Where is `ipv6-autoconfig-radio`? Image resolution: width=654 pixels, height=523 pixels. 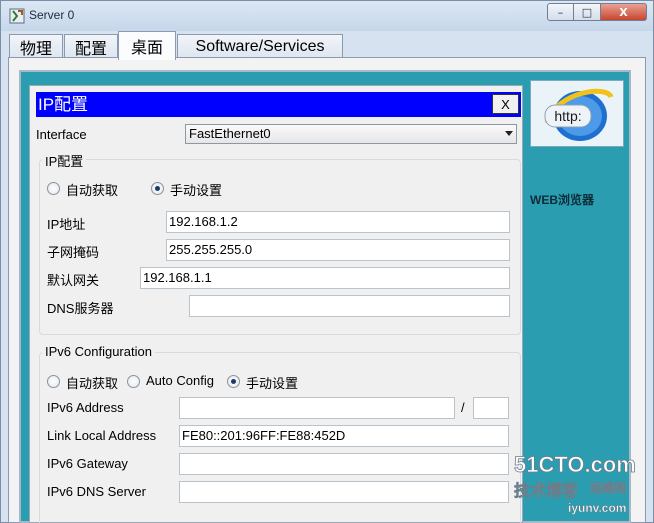 ipv6-autoconfig-radio is located at coordinates (133, 381).